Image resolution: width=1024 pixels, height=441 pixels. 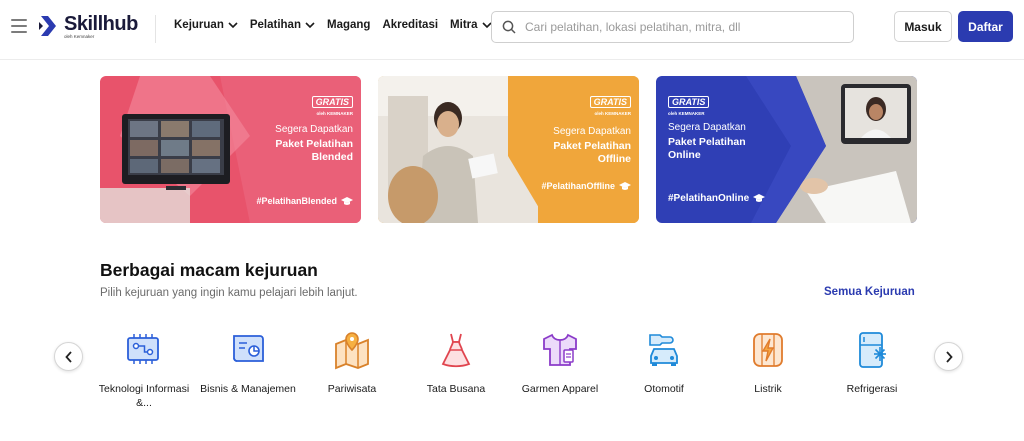 I want to click on nav-kejuruan-label: Kejuruan, so click(x=199, y=25).